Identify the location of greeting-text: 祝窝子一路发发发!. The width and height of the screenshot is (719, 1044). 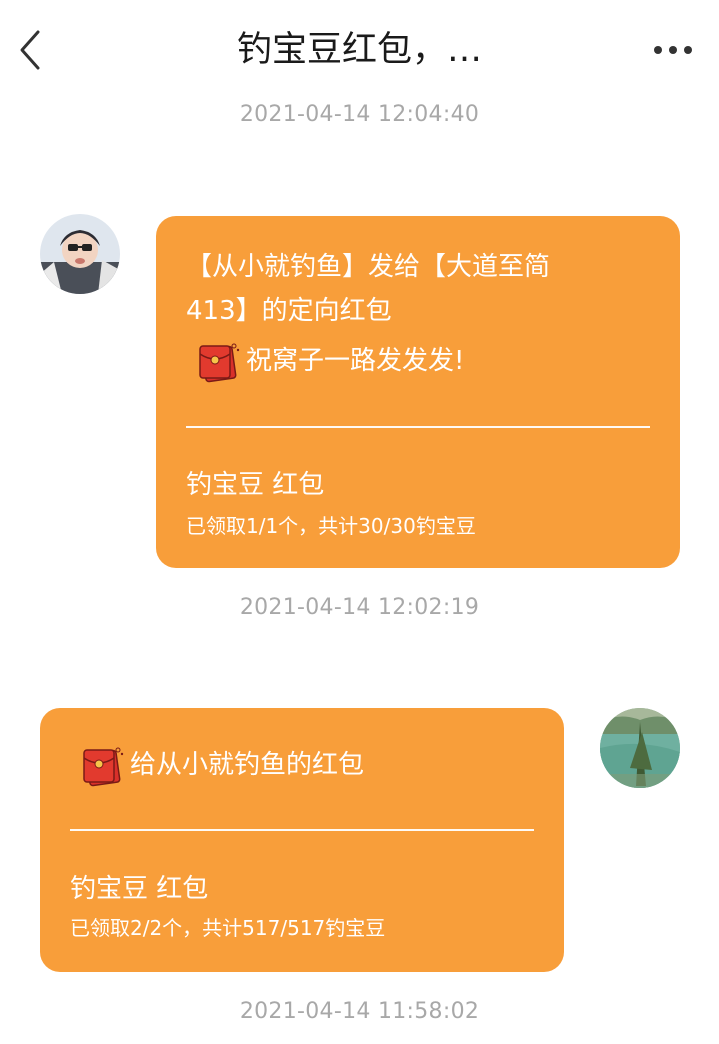
(355, 361).